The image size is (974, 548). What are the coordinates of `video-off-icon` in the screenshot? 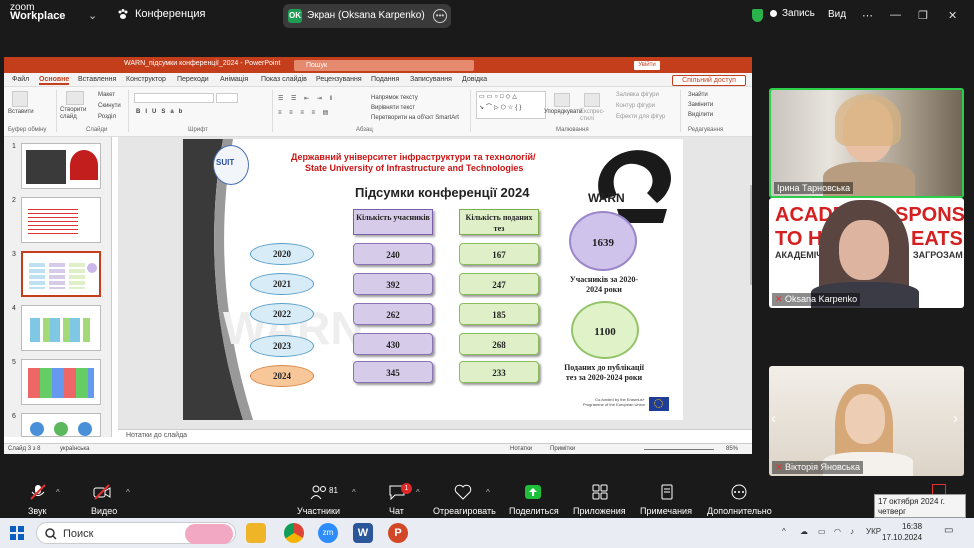 It's located at (102, 492).